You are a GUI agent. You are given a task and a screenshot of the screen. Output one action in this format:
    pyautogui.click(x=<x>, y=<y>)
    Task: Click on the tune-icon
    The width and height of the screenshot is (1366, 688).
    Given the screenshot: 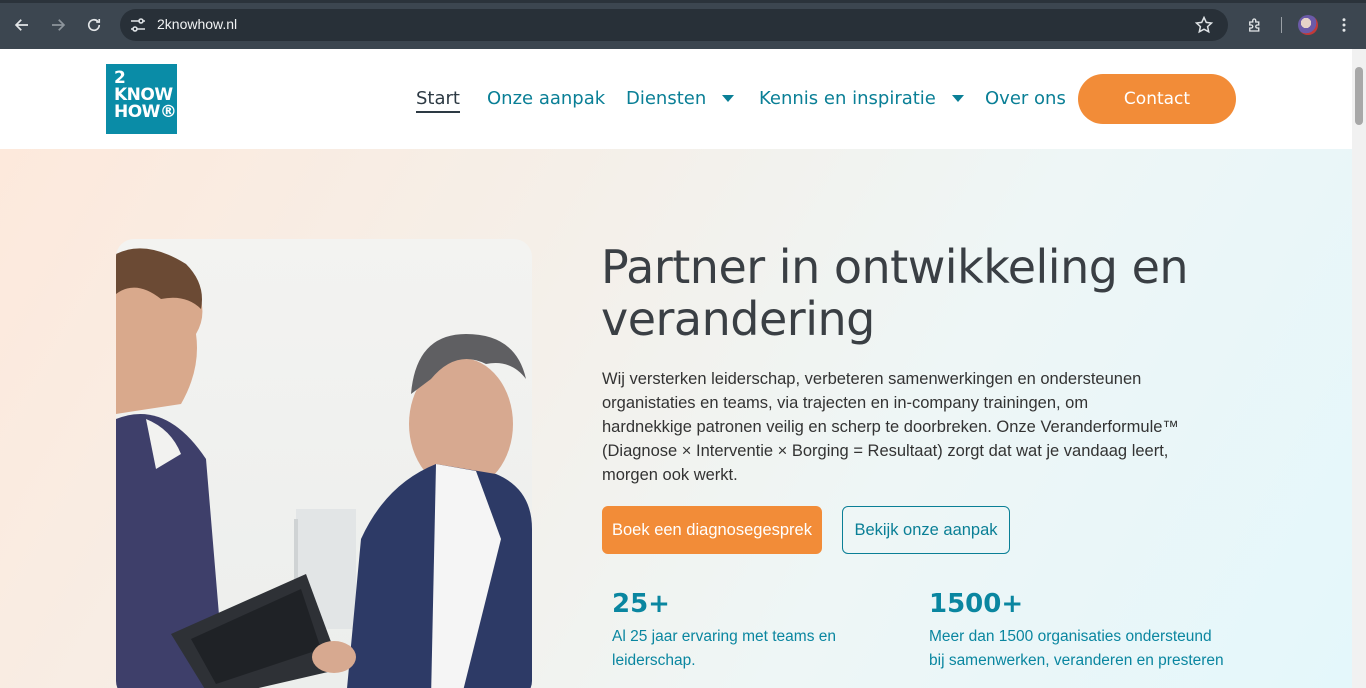 What is the action you would take?
    pyautogui.click(x=138, y=25)
    